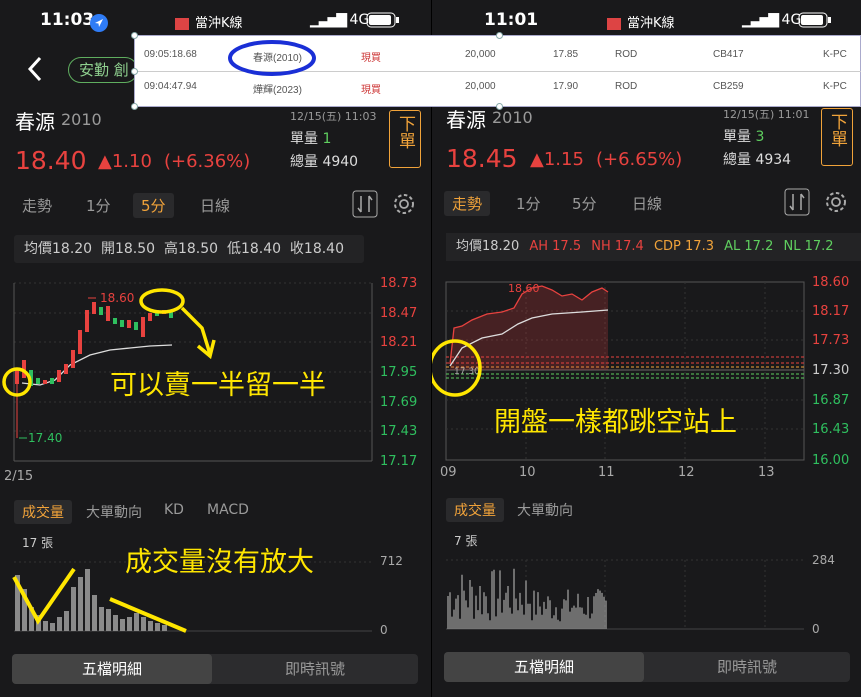 The height and width of the screenshot is (697, 861). I want to click on volume-chart, so click(625, 594).